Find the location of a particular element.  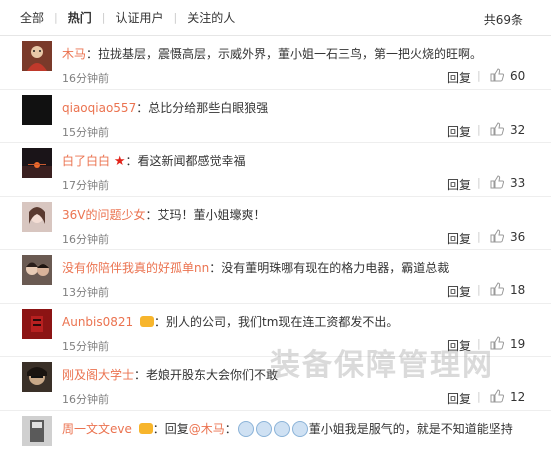

comment-item: qiaoqiao557：总比分给那些白眼狼强 15分钟前 回复 | 32 is located at coordinates (275, 117).